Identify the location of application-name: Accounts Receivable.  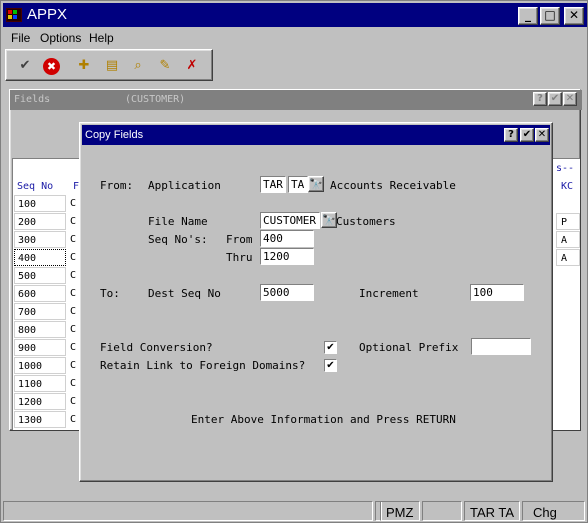
(393, 185).